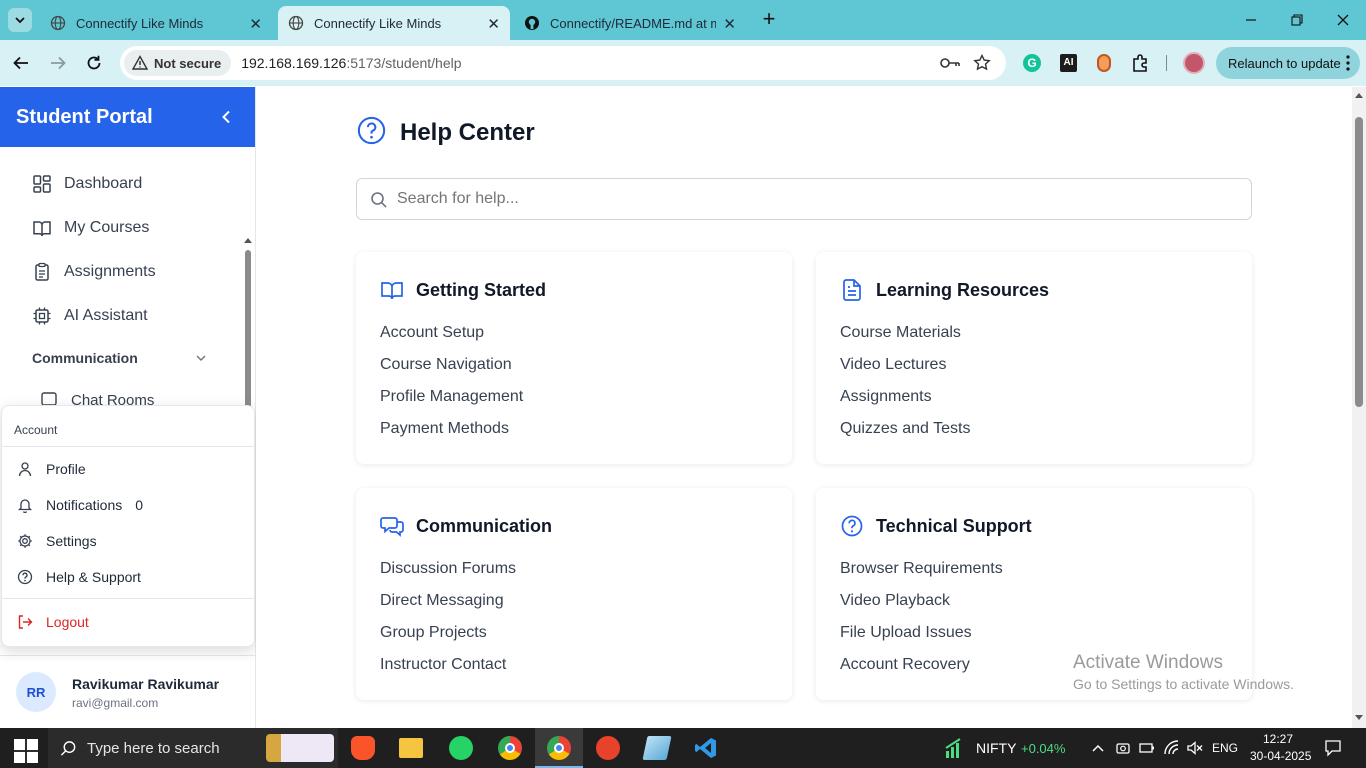 The width and height of the screenshot is (1366, 768). I want to click on help-link: Account Setup, so click(432, 333).